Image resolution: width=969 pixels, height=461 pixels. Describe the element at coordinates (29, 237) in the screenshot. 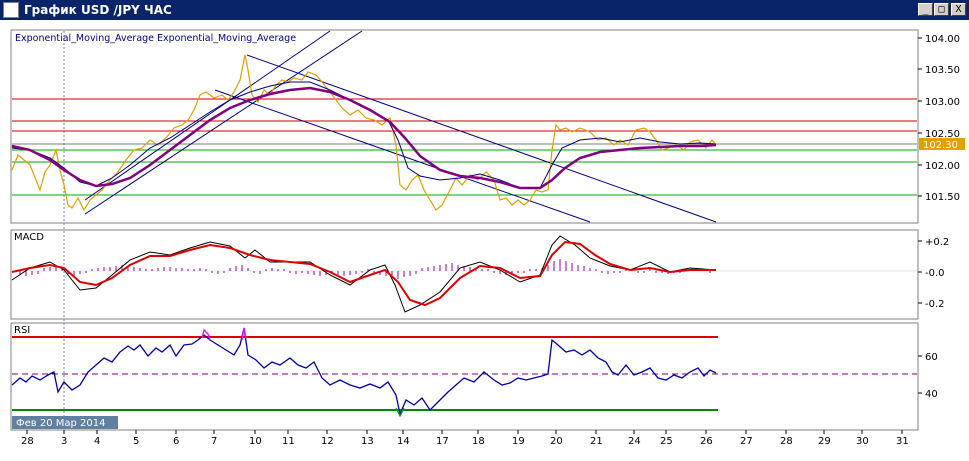

I see `macd-label: MACD` at that location.